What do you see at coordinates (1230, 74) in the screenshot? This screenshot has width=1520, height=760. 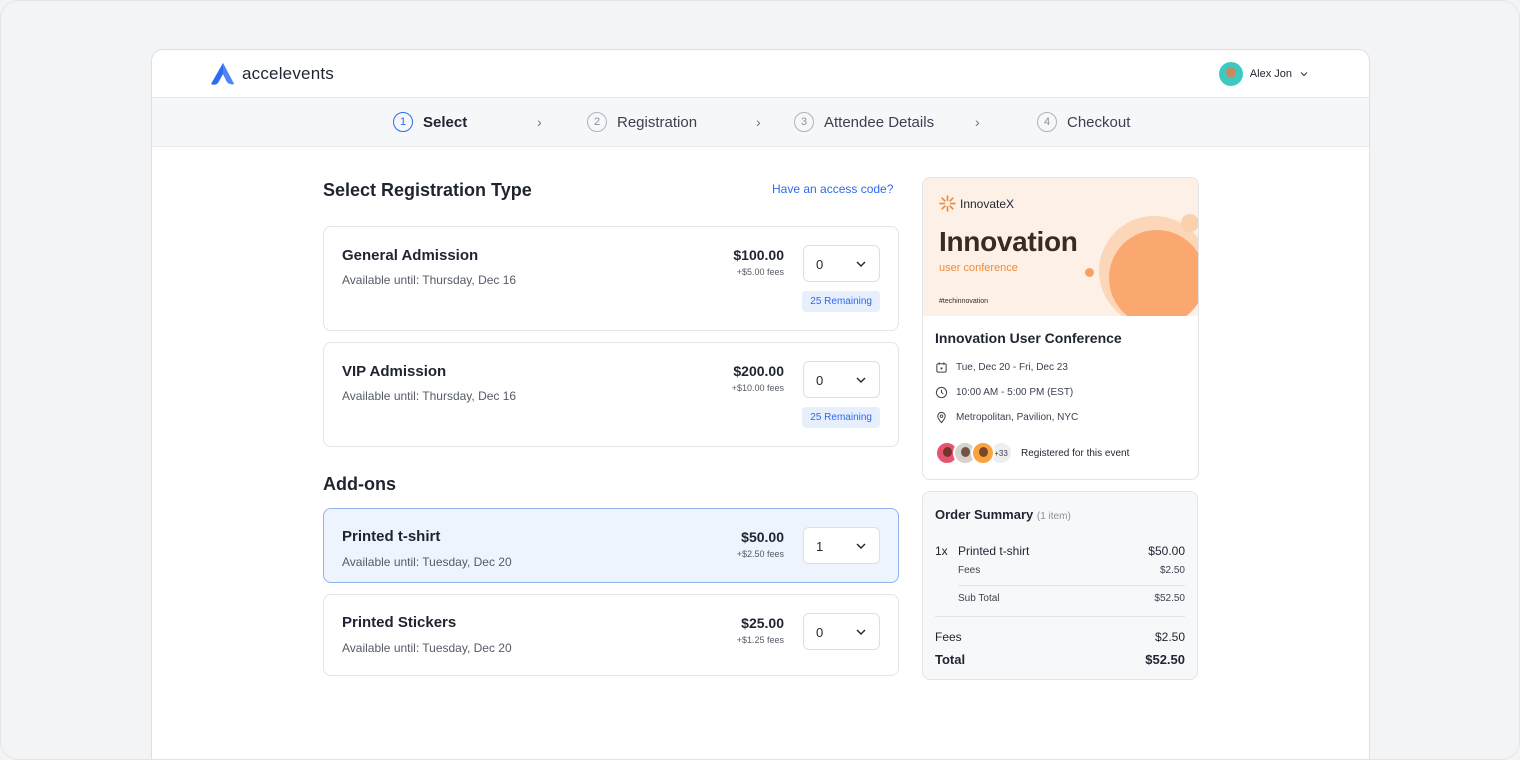 I see `user-avatar` at bounding box center [1230, 74].